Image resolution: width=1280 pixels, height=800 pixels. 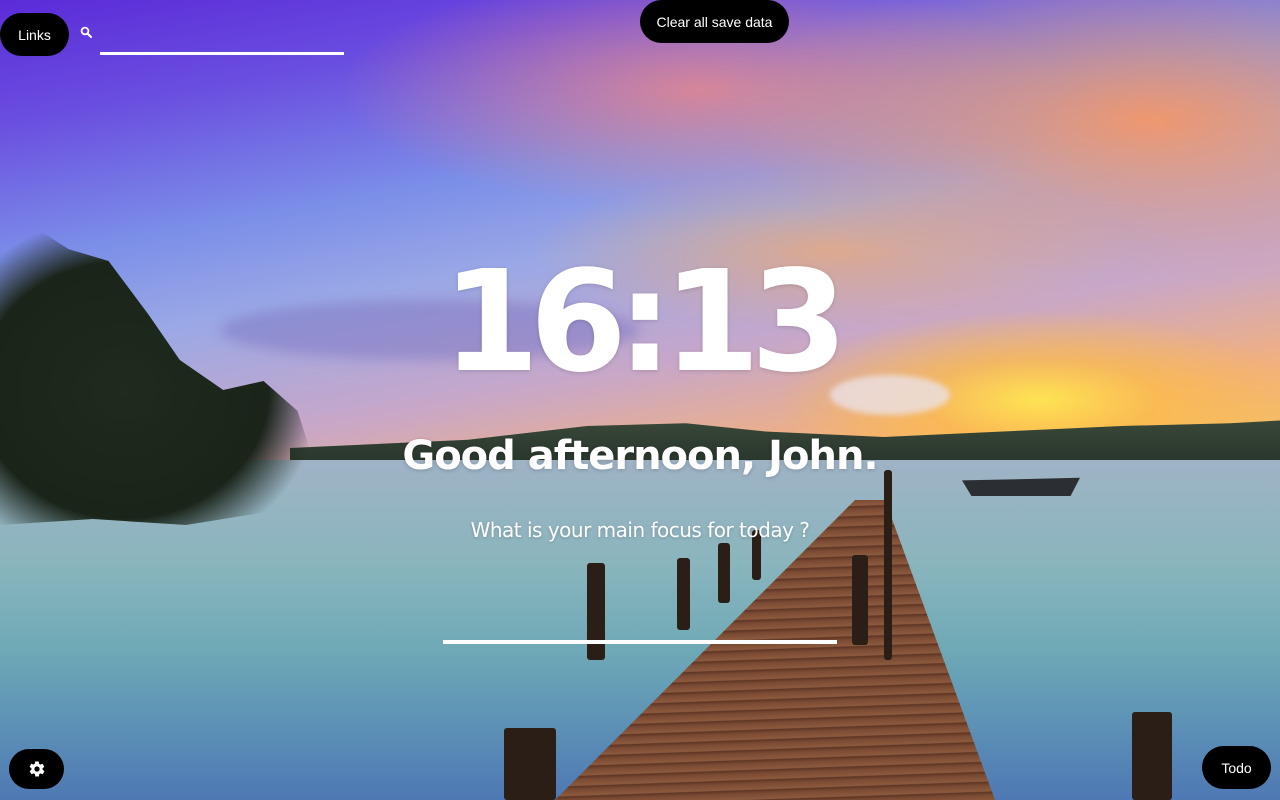 I want to click on search-icon, so click(x=86, y=32).